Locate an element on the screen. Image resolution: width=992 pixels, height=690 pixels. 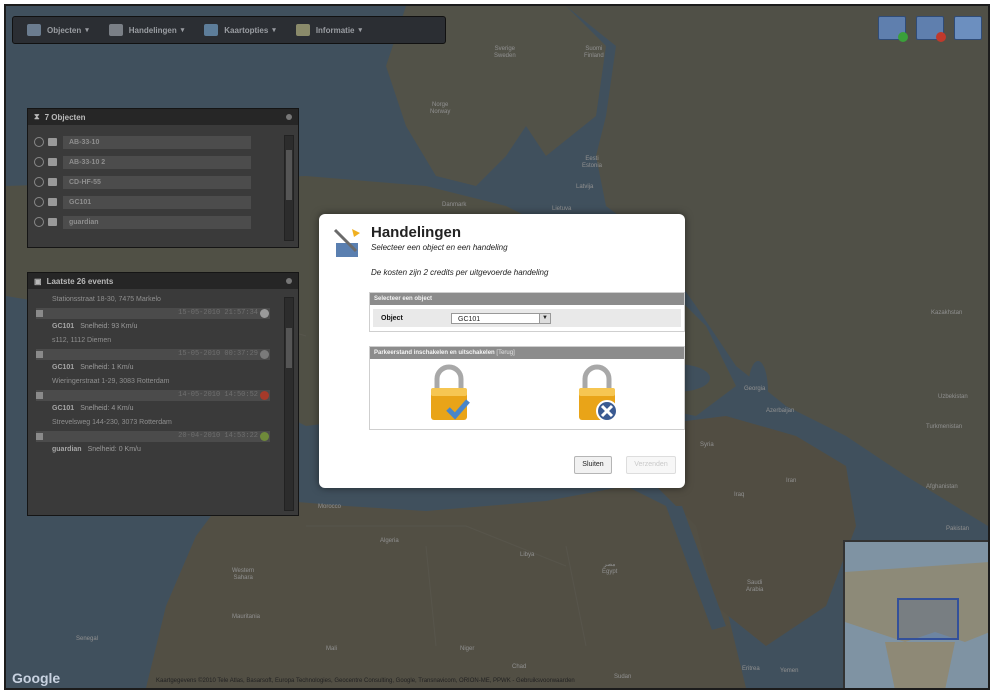
truck-icon is located at coordinates (52, 182).